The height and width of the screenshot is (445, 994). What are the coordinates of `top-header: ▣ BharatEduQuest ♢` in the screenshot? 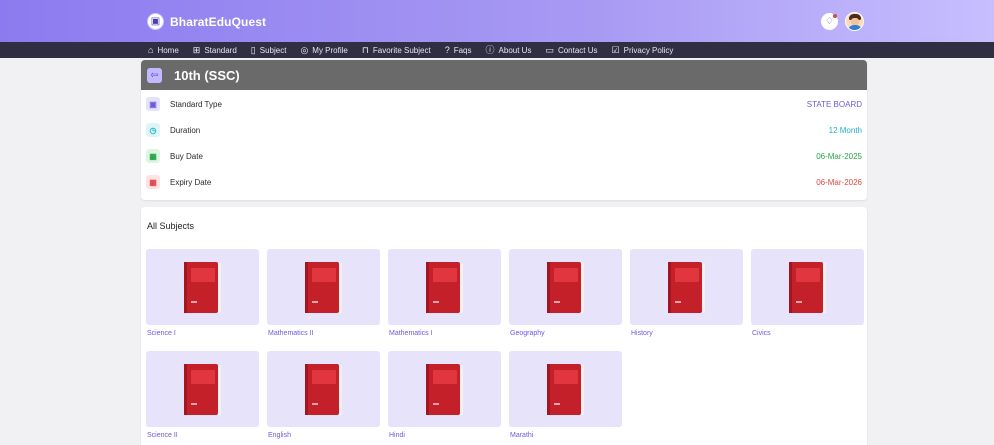 It's located at (497, 21).